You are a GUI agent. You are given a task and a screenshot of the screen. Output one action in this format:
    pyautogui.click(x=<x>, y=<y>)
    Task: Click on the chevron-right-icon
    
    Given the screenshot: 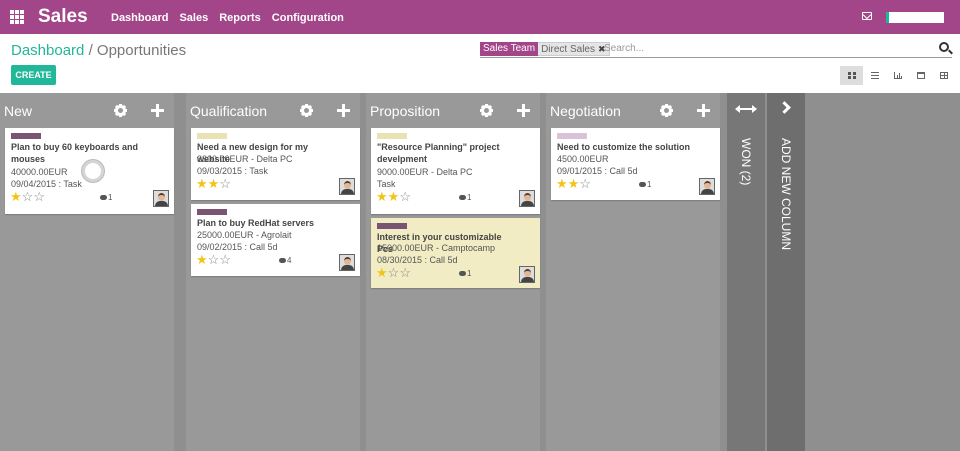 What is the action you would take?
    pyautogui.click(x=784, y=107)
    